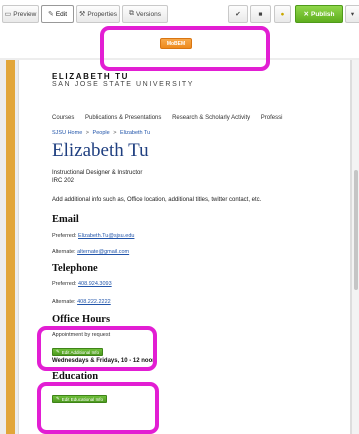  I want to click on logo-university: SAN JOSE STATE UNIVERSITY, so click(123, 84).